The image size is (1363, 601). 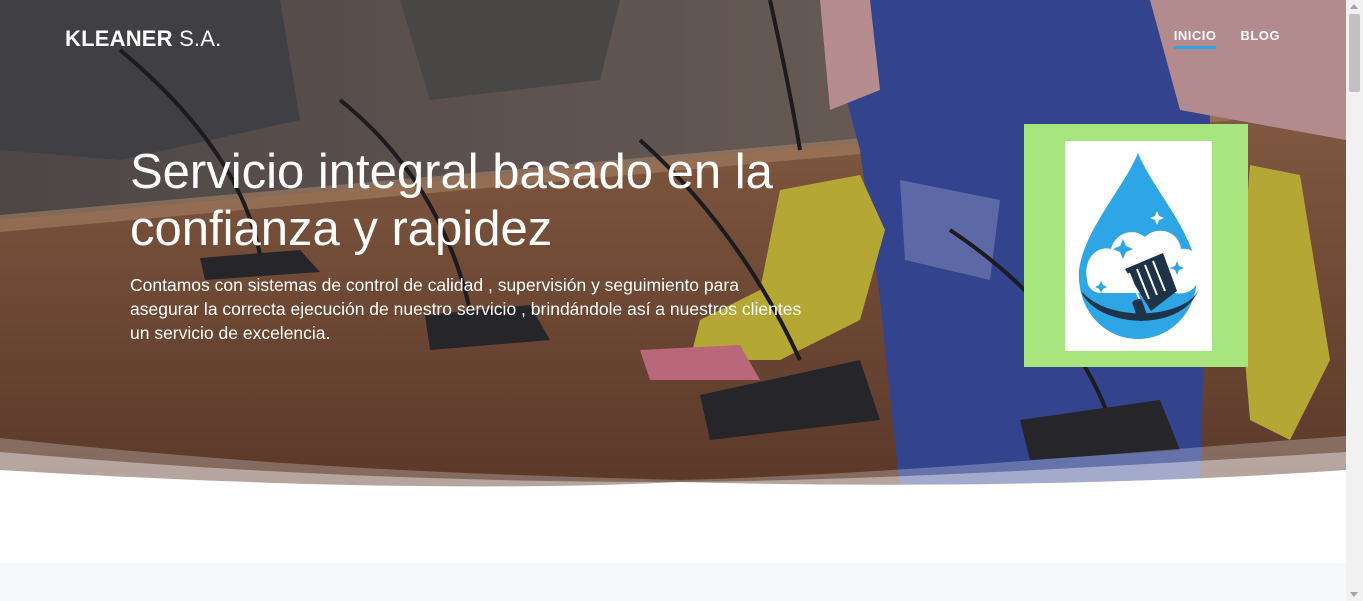 I want to click on brand-suffix: S.A., so click(x=200, y=38).